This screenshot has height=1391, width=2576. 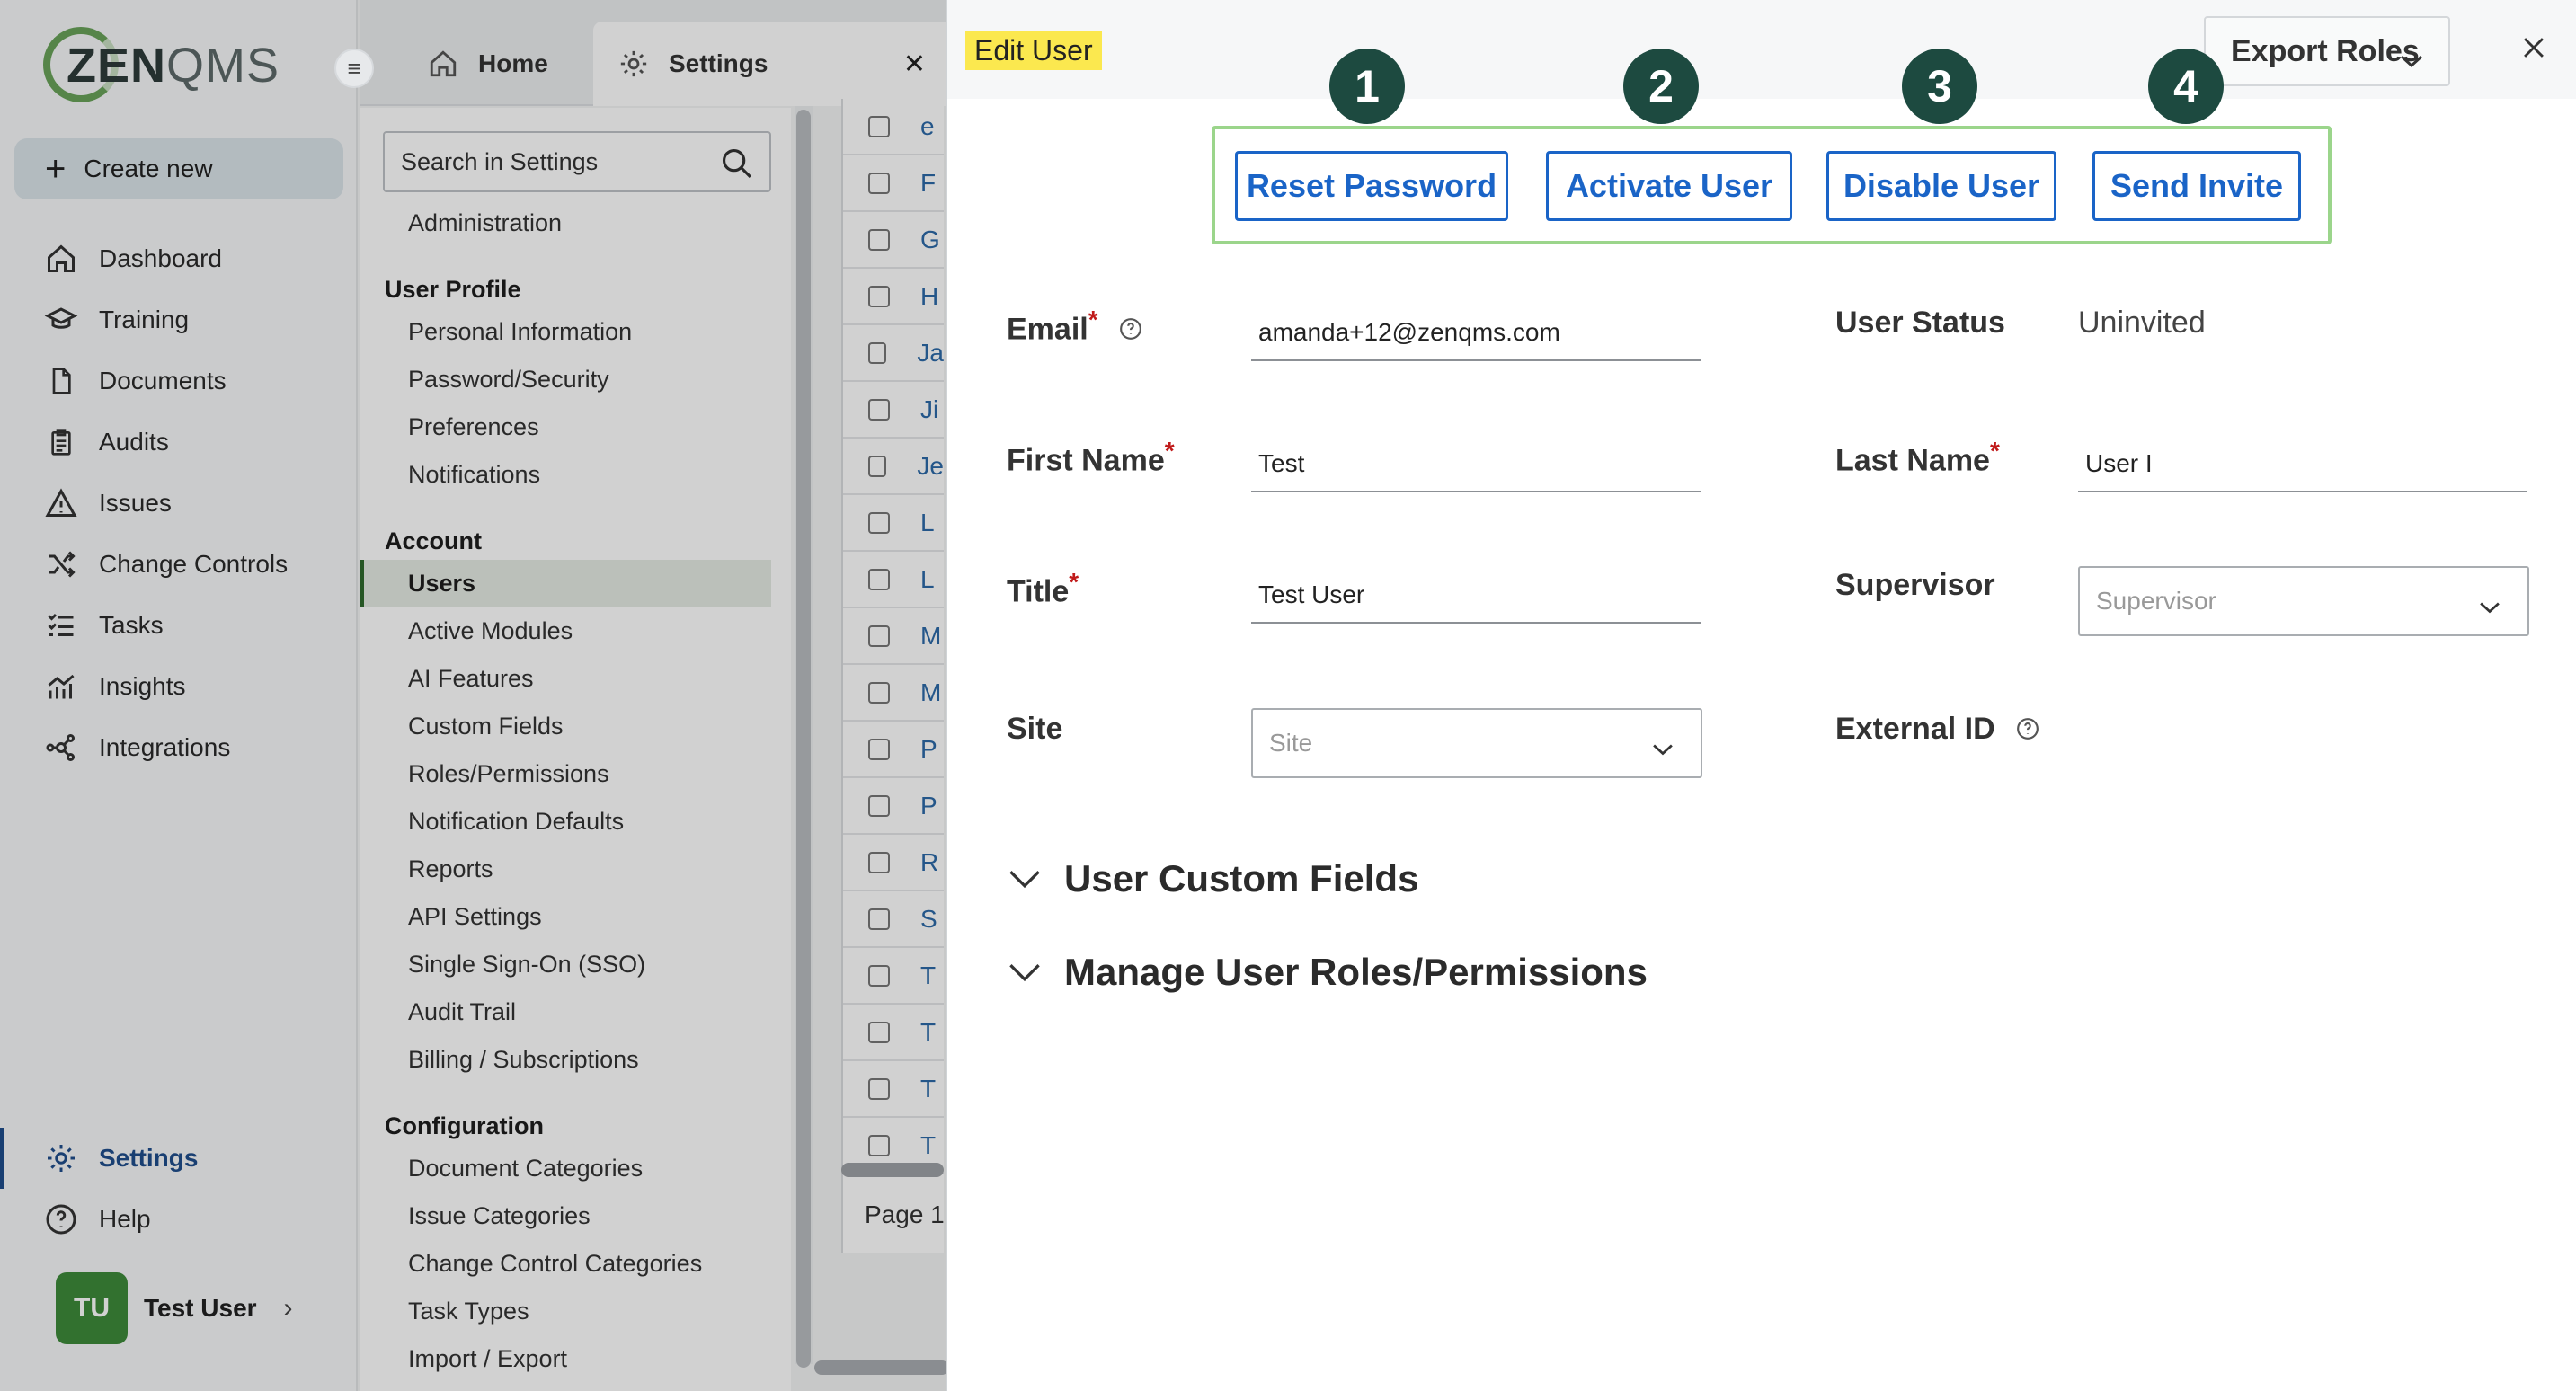 I want to click on last-name-label: Last Name*, so click(x=1917, y=457).